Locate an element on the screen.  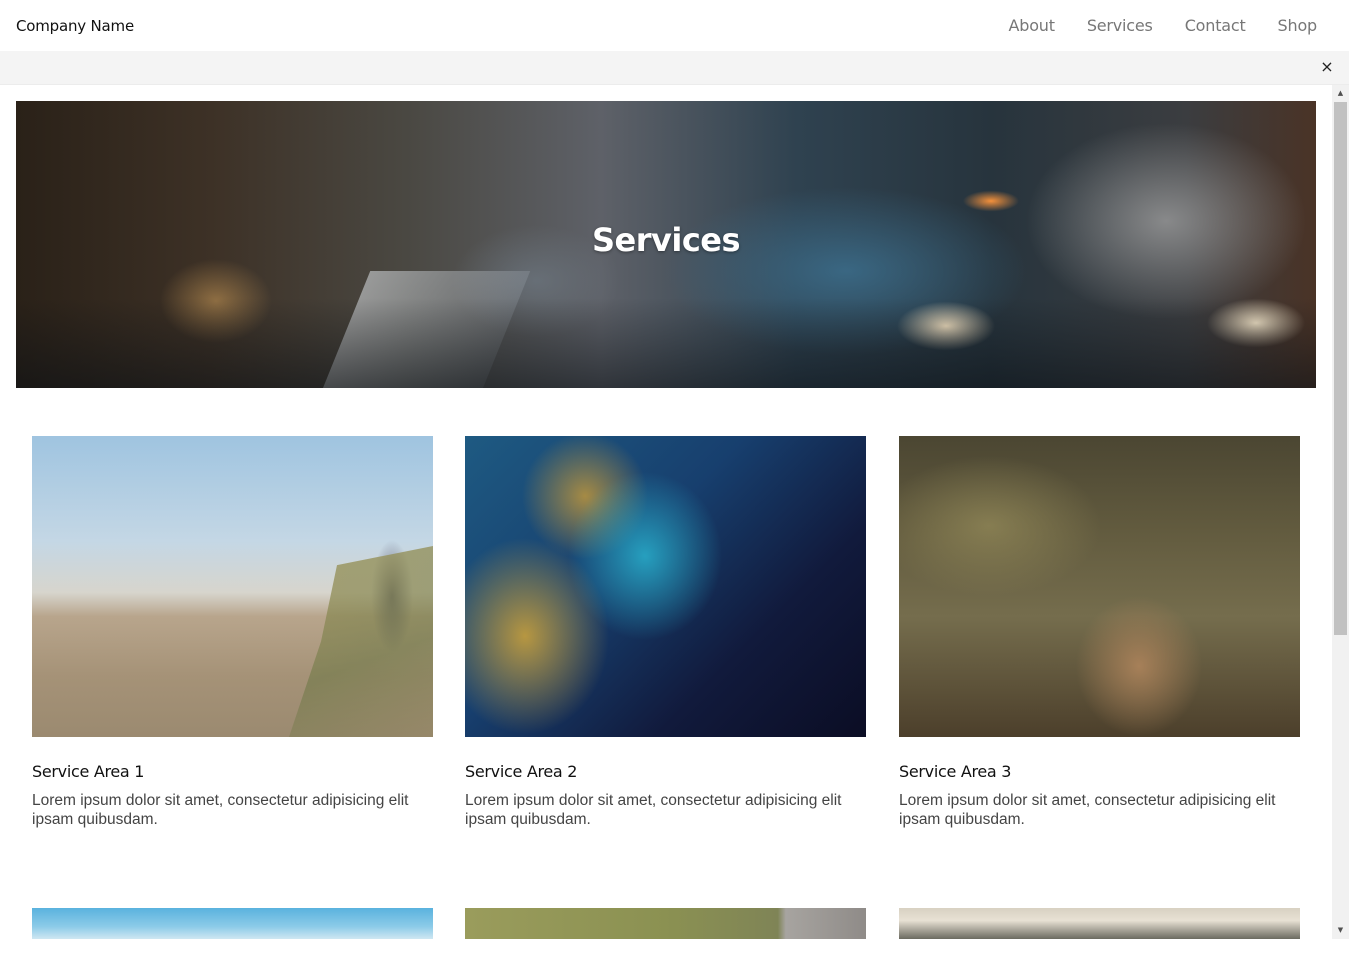
preview-bar: × is located at coordinates (674, 68).